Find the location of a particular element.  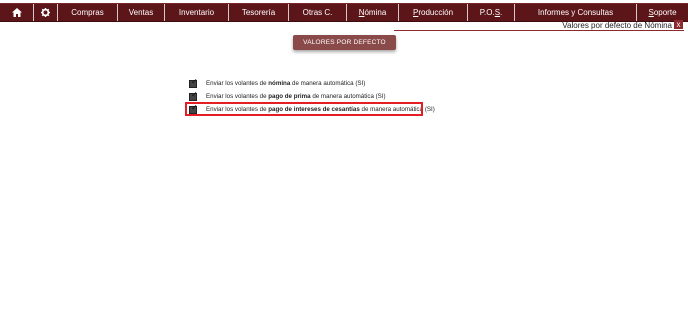

valores-por-defecto-button: VALORES POR DEFECTO is located at coordinates (344, 42).